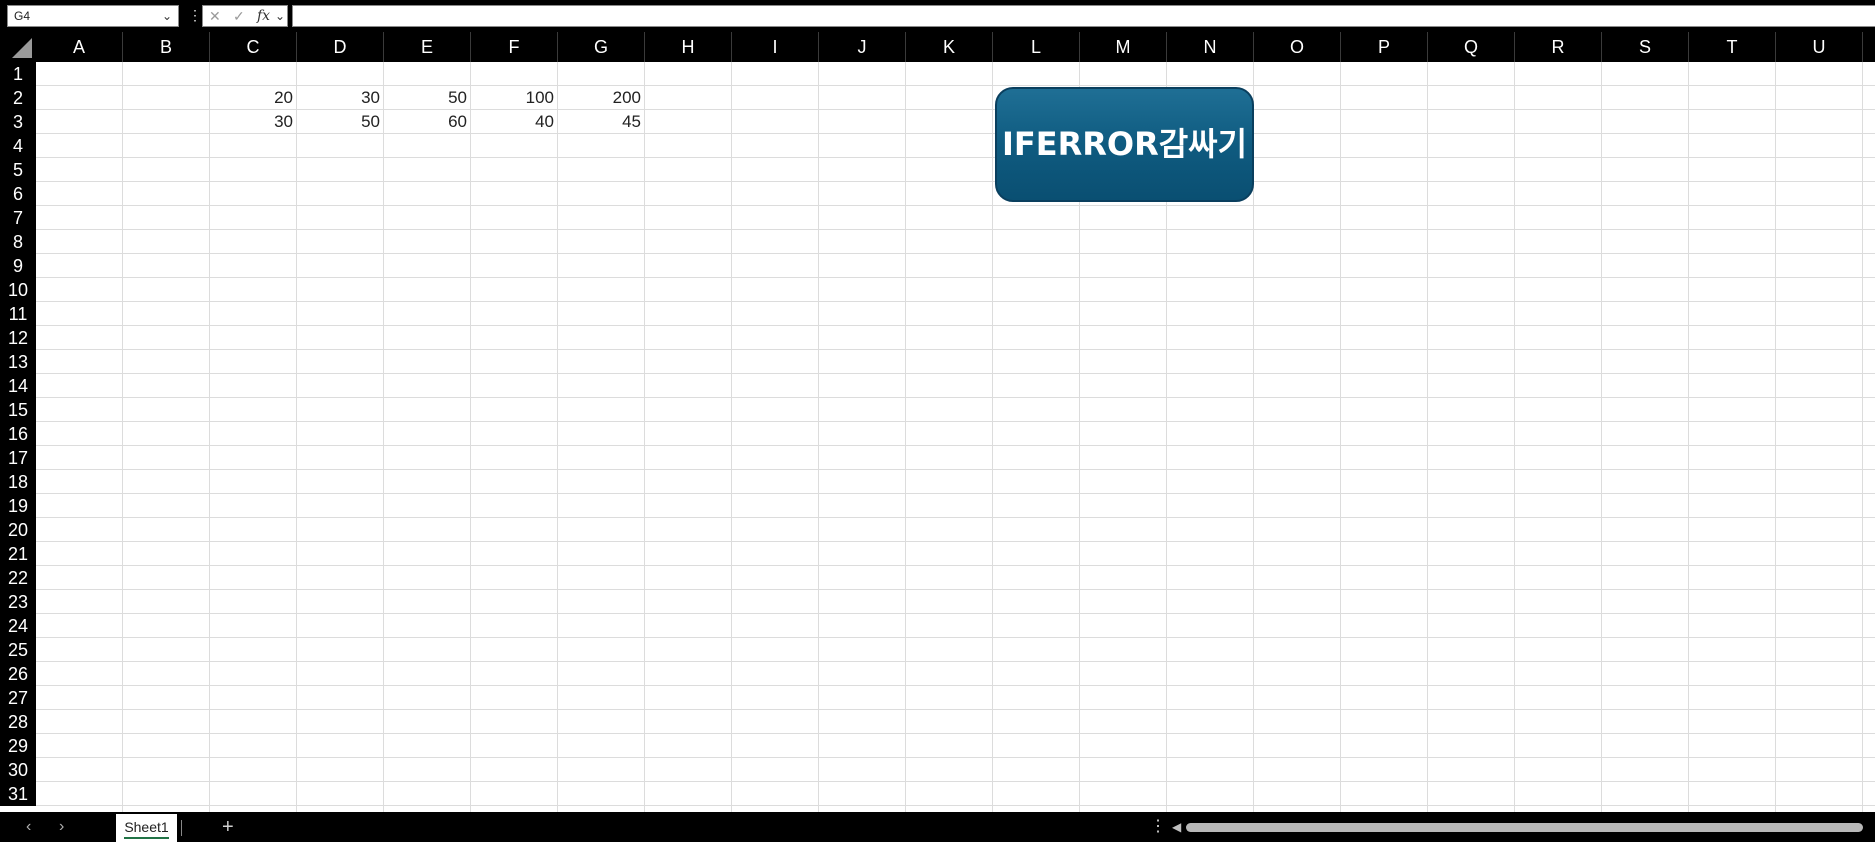  I want to click on row-header-27: 27, so click(18, 698).